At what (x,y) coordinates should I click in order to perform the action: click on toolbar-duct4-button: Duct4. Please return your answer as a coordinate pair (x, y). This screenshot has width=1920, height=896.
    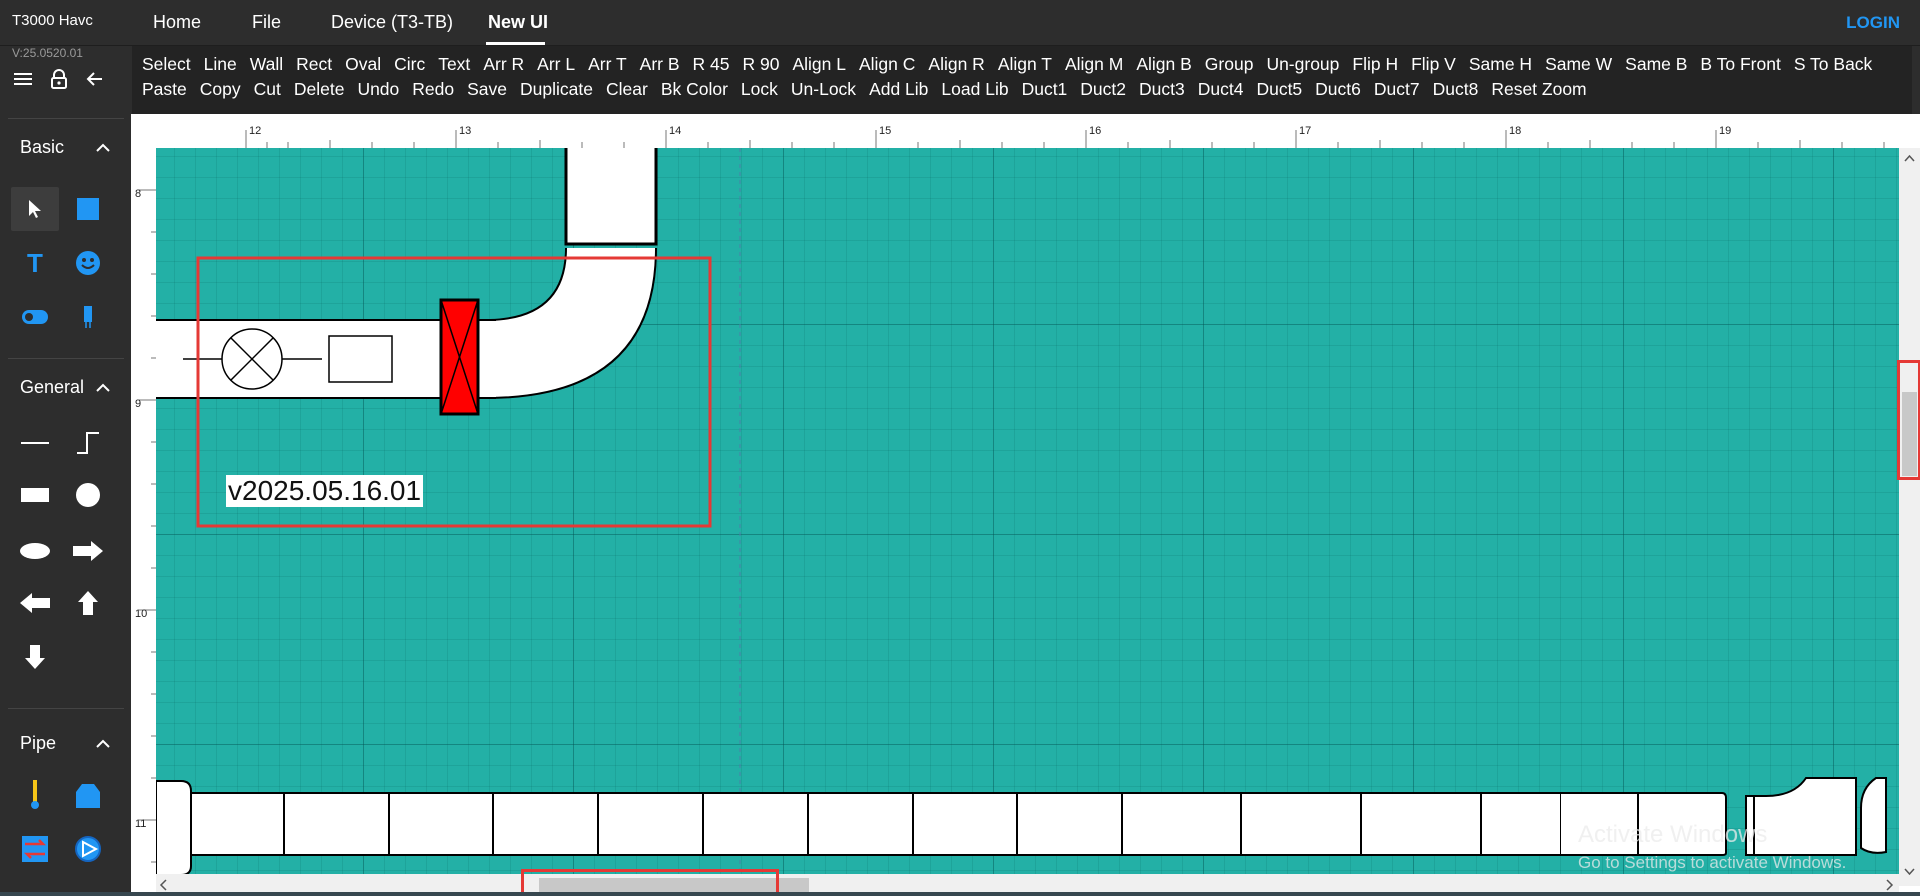
    Looking at the image, I should click on (1221, 89).